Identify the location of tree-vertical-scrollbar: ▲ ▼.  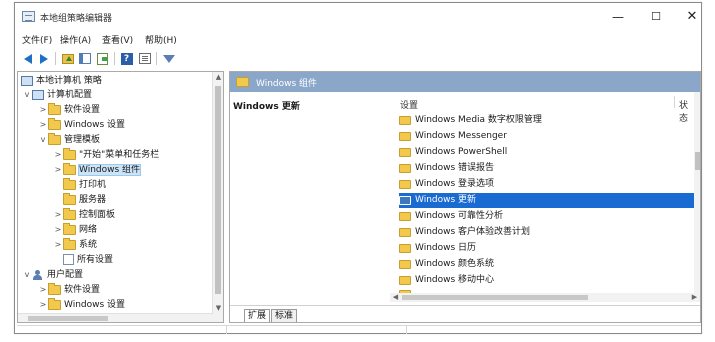
(217, 197).